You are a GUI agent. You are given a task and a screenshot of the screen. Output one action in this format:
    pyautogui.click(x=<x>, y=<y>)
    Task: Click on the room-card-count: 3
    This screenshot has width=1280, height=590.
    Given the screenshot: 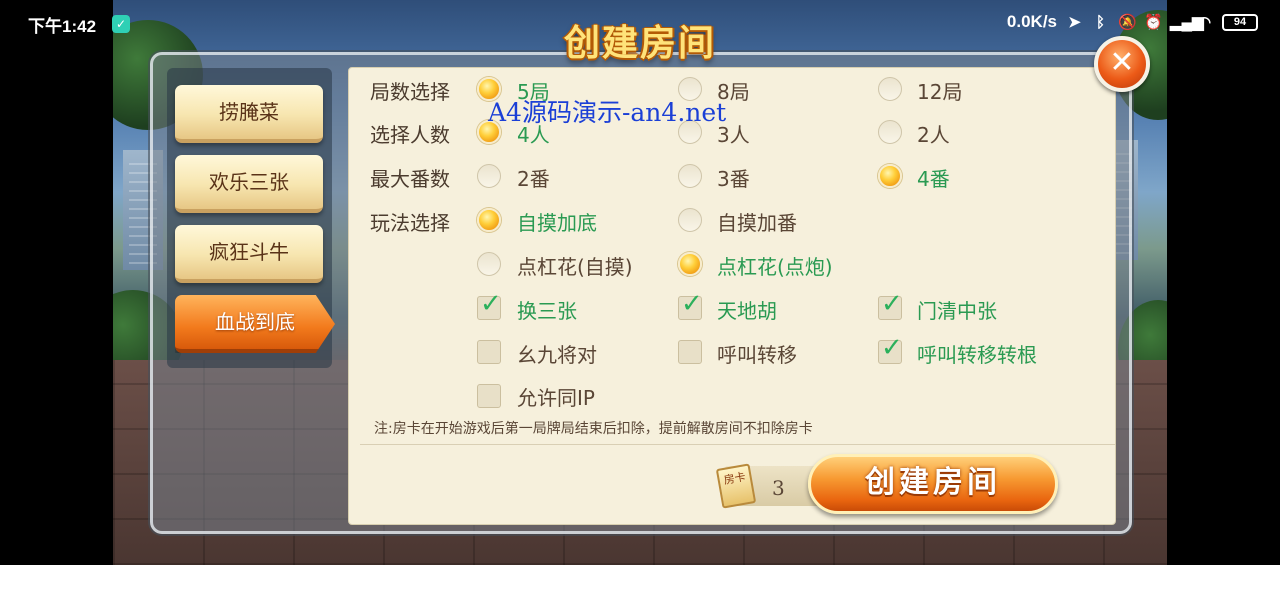 What is the action you would take?
    pyautogui.click(x=778, y=488)
    